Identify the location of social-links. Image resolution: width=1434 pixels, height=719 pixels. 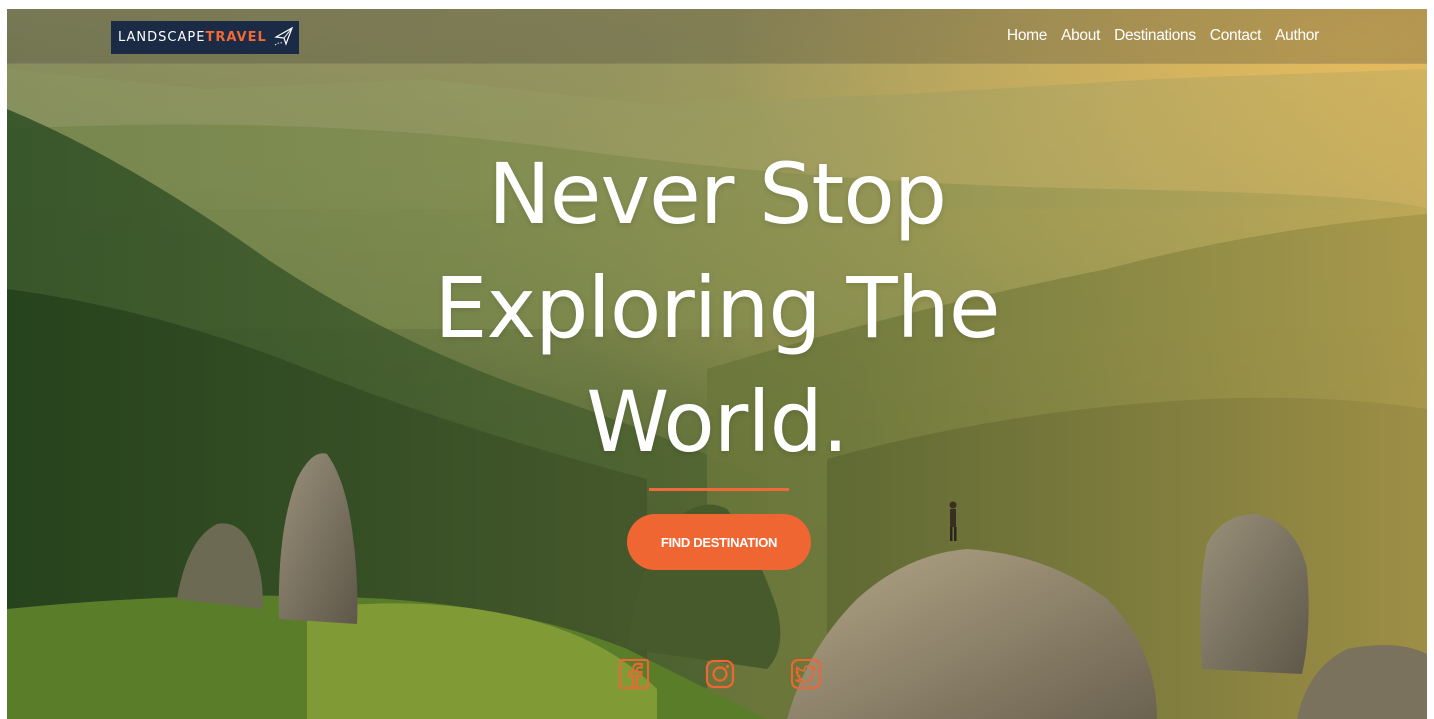
(720, 674).